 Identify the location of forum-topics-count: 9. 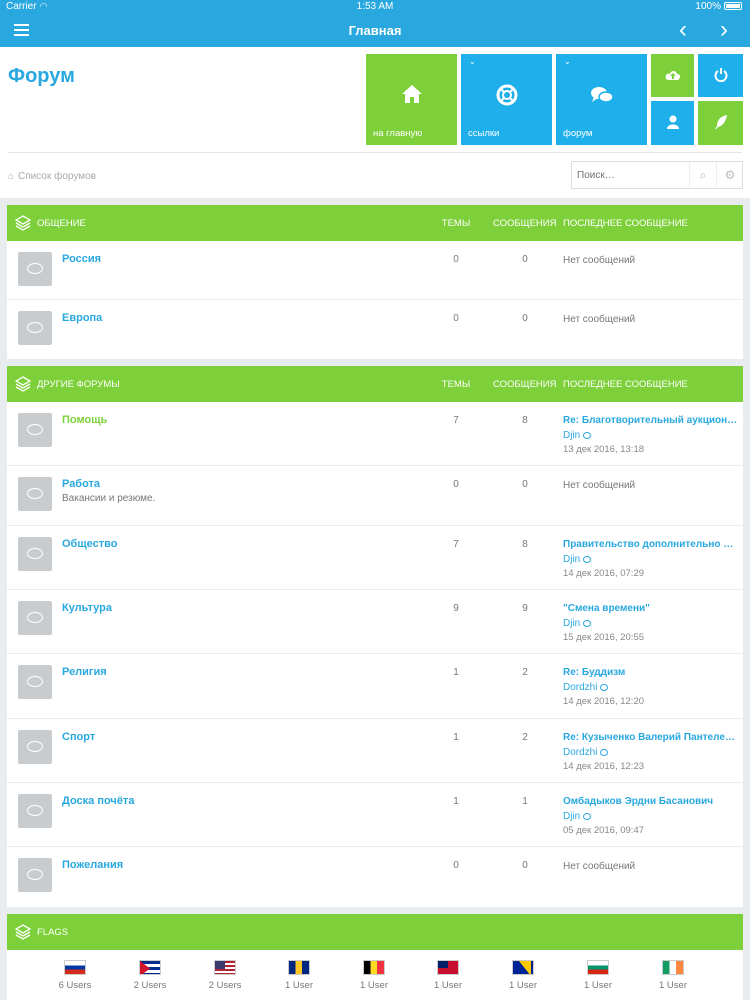
(456, 608).